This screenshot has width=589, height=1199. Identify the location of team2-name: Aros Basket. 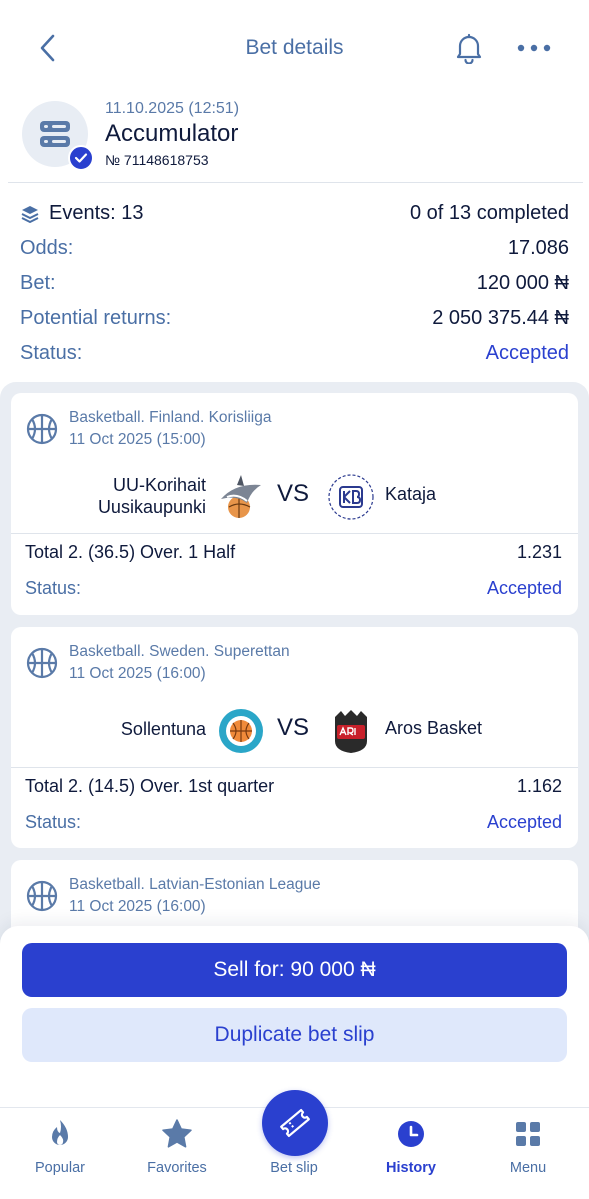
(434, 728).